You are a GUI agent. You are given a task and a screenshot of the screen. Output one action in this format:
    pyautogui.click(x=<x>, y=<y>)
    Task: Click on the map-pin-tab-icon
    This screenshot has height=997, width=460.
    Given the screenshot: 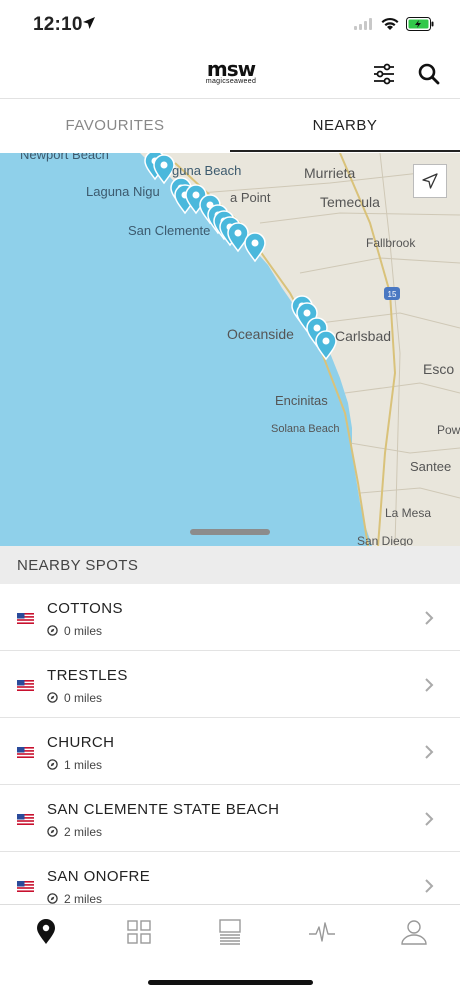 What is the action you would take?
    pyautogui.click(x=46, y=932)
    